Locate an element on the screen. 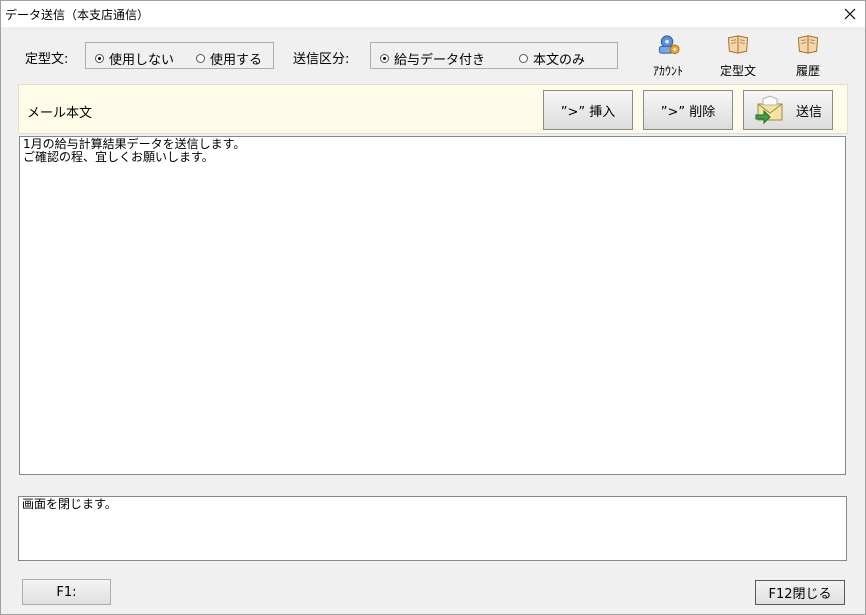 This screenshot has width=866, height=615. delete-quote-button: ”>” 削除 is located at coordinates (688, 110).